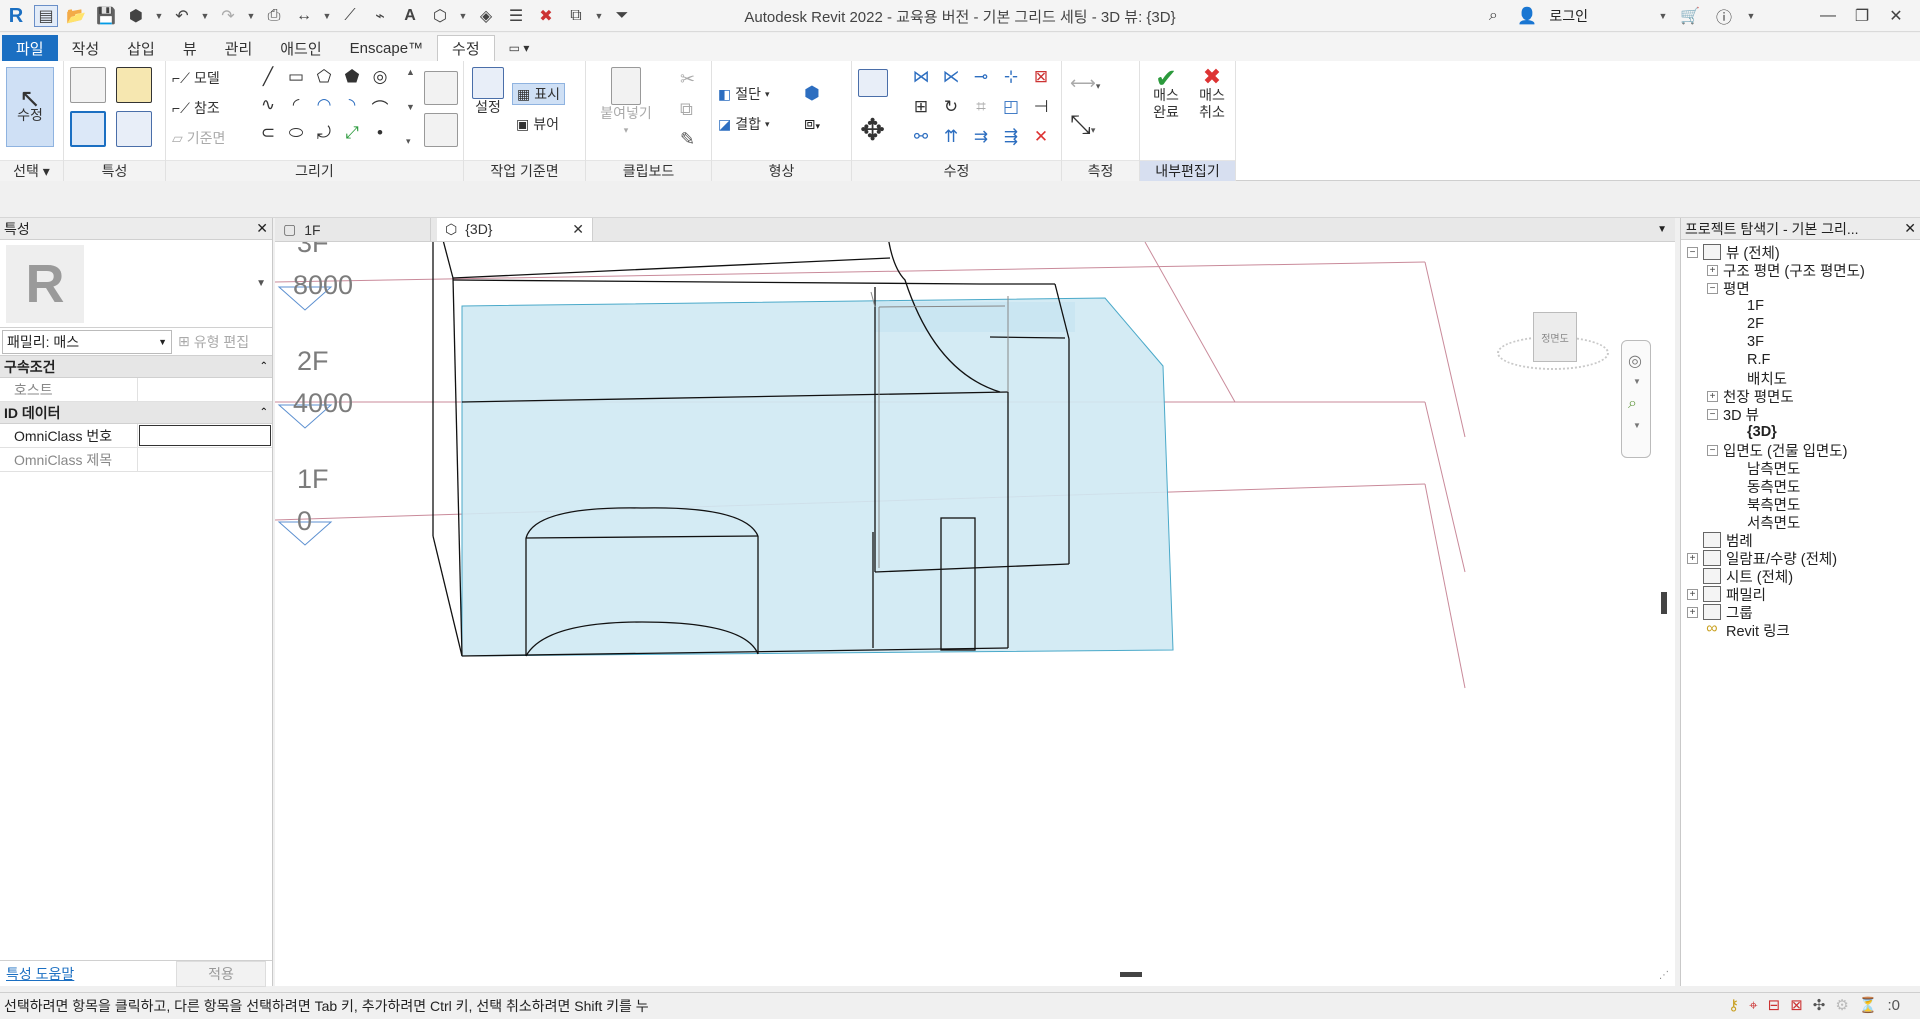 The width and height of the screenshot is (1920, 1019). What do you see at coordinates (1841, 1005) in the screenshot?
I see `background-process-icon: ⚙` at bounding box center [1841, 1005].